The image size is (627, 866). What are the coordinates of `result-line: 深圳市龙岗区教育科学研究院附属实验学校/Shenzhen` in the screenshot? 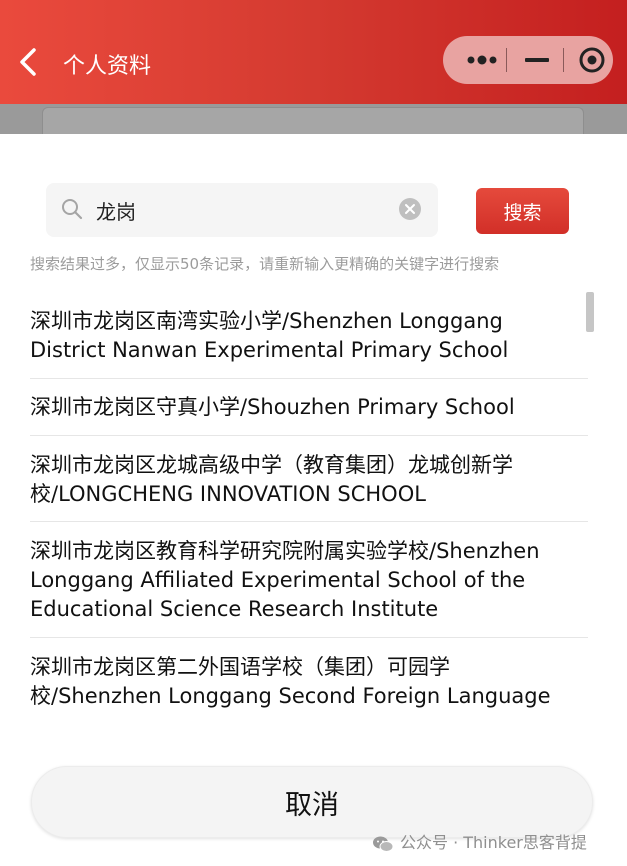 It's located at (285, 551).